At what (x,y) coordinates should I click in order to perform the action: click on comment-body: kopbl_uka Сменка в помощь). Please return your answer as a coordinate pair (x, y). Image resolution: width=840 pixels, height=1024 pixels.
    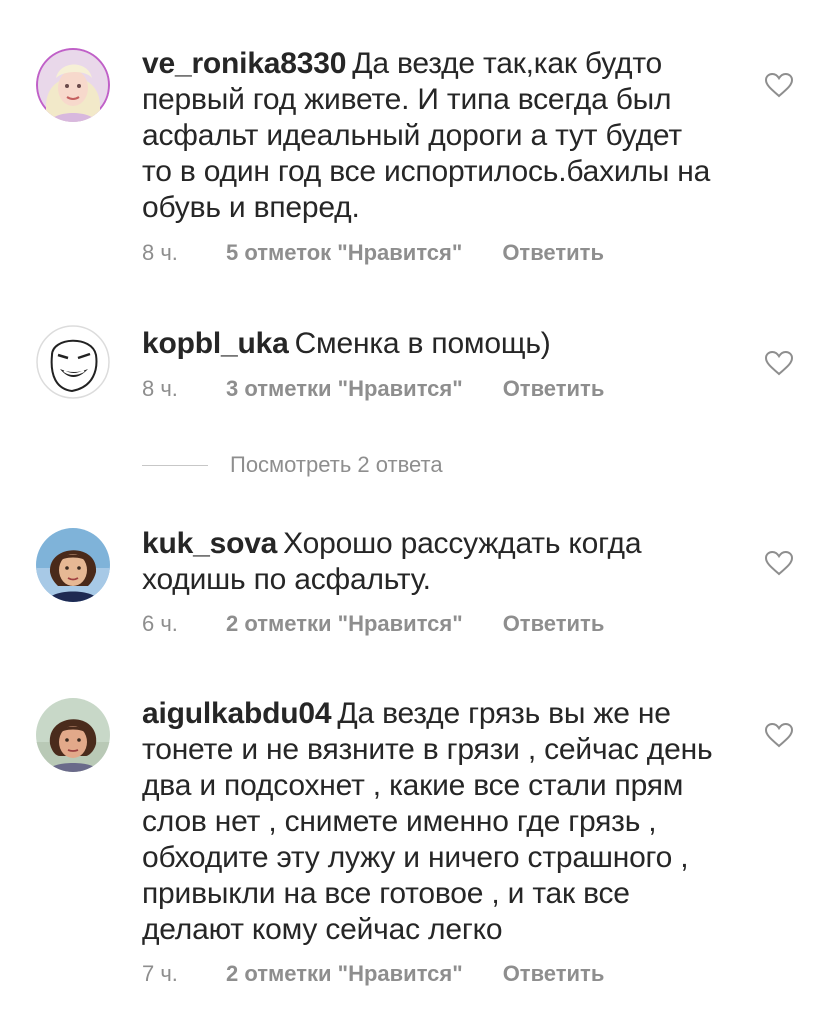
    Looking at the image, I should click on (429, 344).